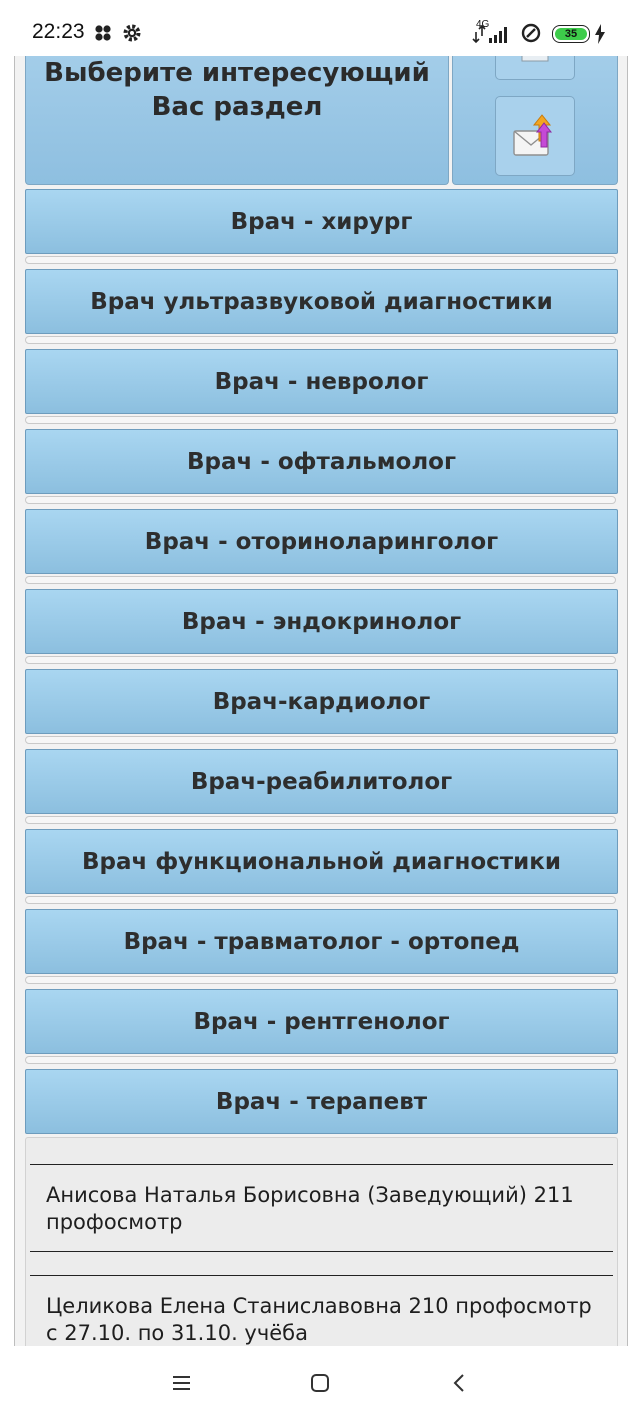 The width and height of the screenshot is (640, 1423). Describe the element at coordinates (321, 1101) in the screenshot. I see `menu-button-therapist: Врач - терапевт` at that location.